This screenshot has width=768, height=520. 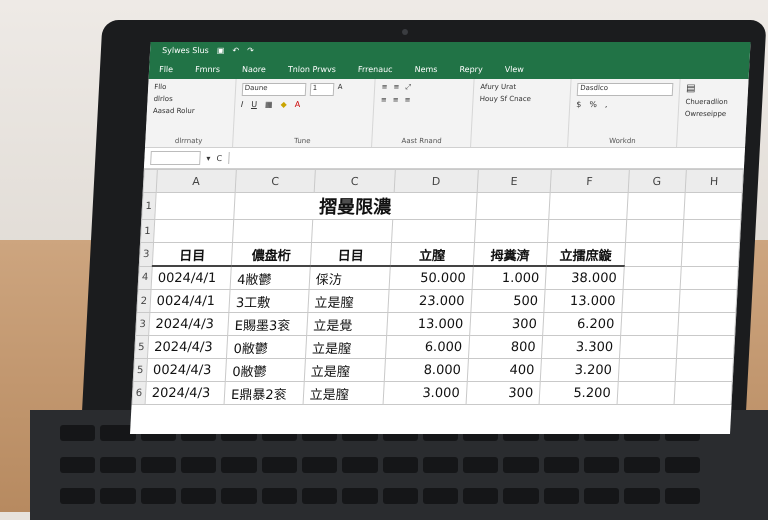 What do you see at coordinates (384, 87) in the screenshot?
I see `align-top-icon: ≡` at bounding box center [384, 87].